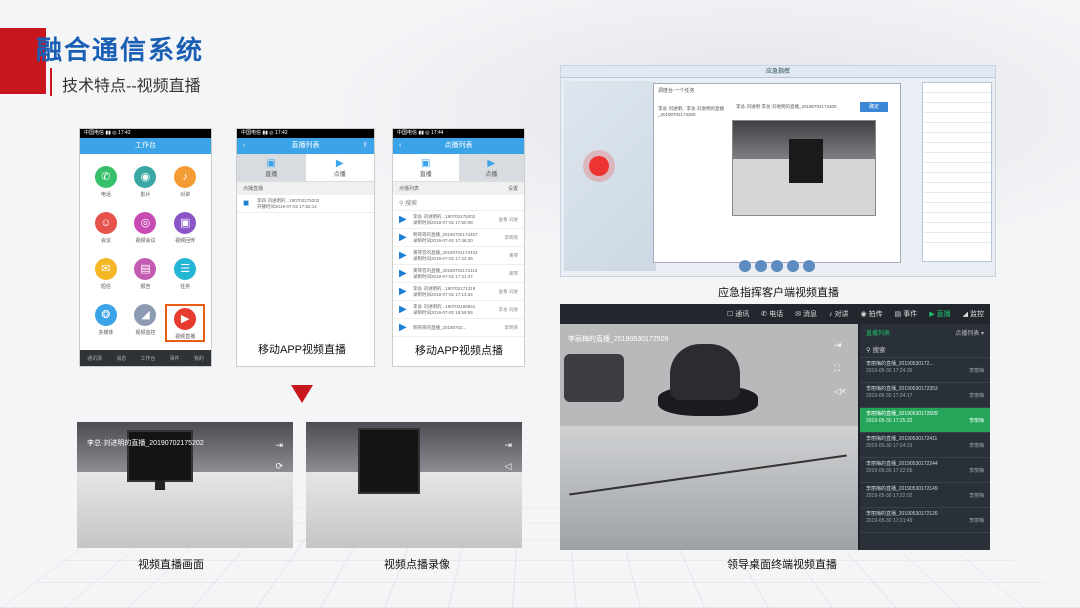 Image resolution: width=1080 pixels, height=608 pixels. I want to click on nav-cctv: ◢ 监控, so click(973, 314).